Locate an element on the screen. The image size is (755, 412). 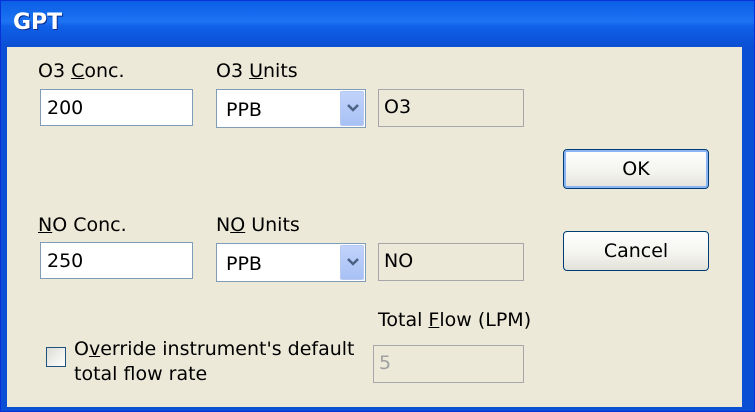
o3-units-value: PPB is located at coordinates (244, 110).